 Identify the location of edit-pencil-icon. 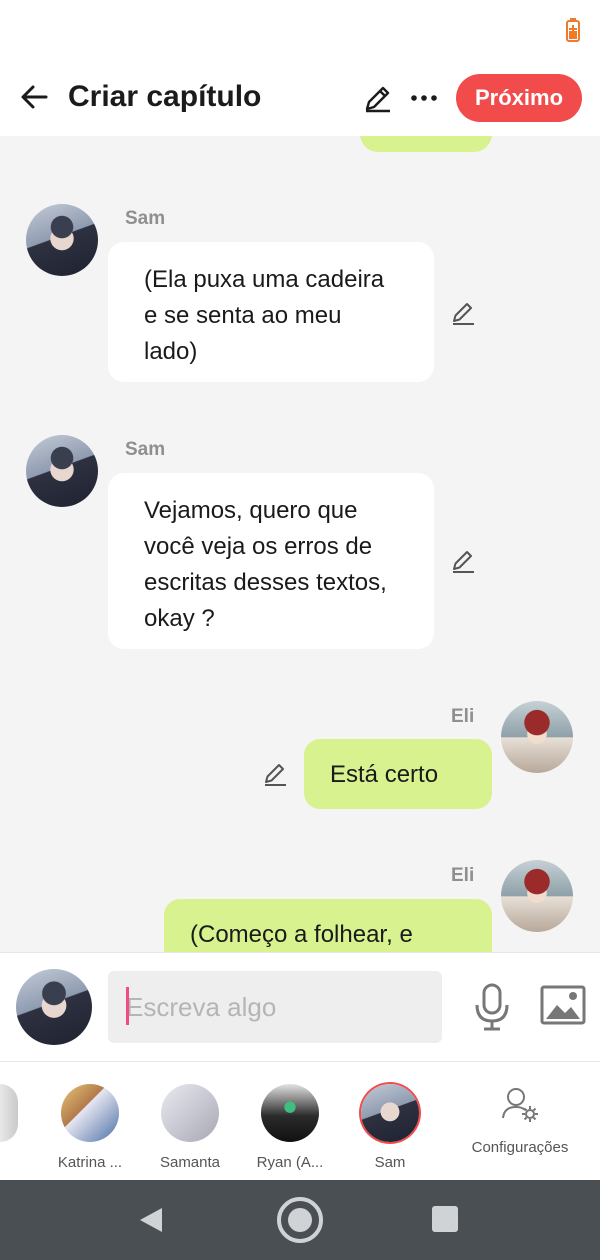
(378, 98).